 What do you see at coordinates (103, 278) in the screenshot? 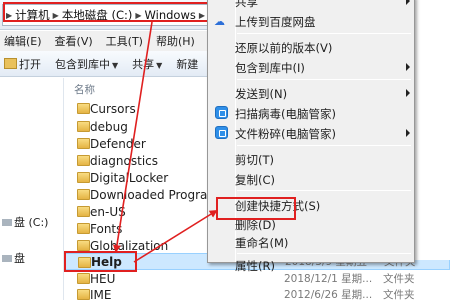
I see `file-name: HEU` at bounding box center [103, 278].